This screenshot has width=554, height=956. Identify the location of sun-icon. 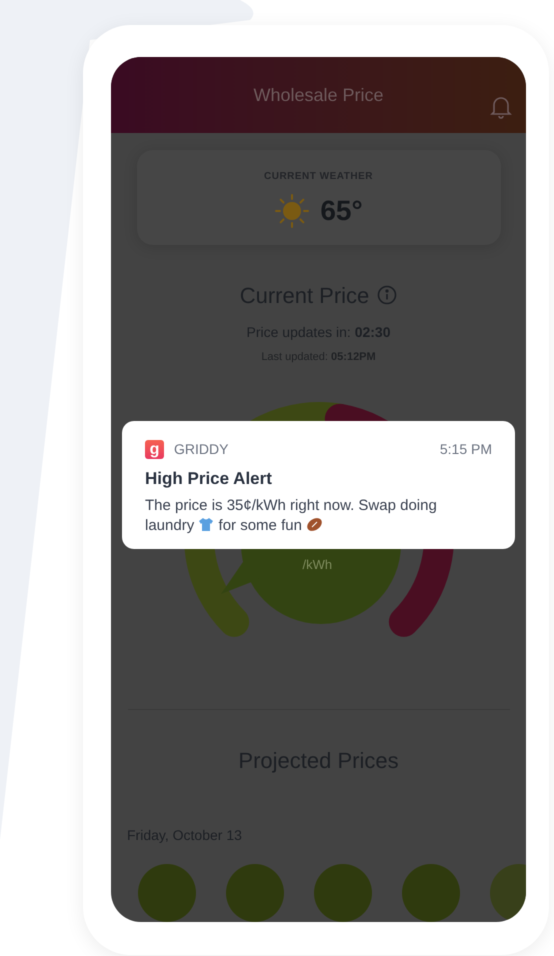
(292, 211).